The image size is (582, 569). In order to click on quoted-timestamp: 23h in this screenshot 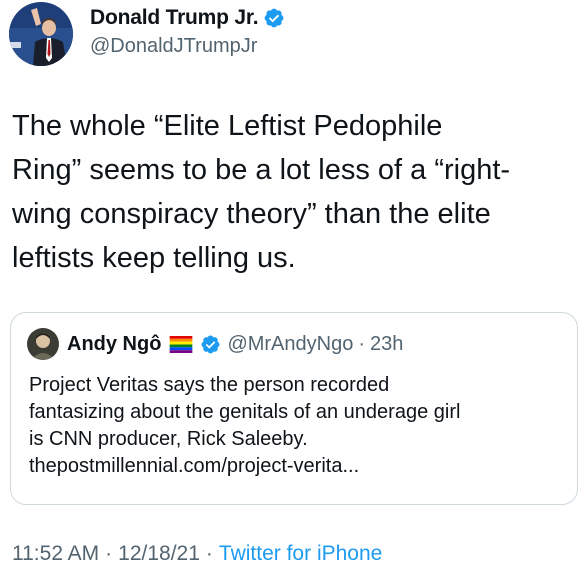, I will do `click(386, 344)`.